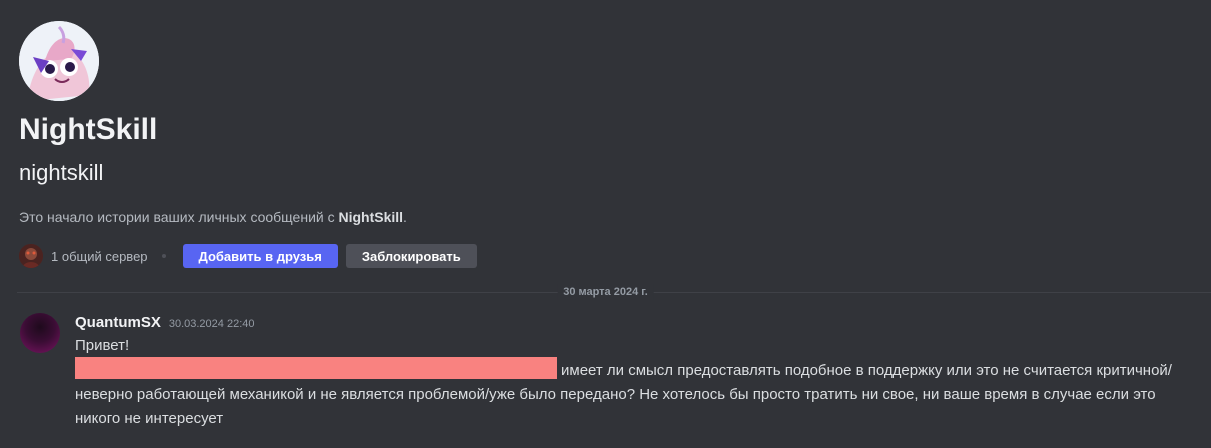 The width and height of the screenshot is (1211, 448). Describe the element at coordinates (99, 256) in the screenshot. I see `mutual-servers-link: 1 общий сервер` at that location.